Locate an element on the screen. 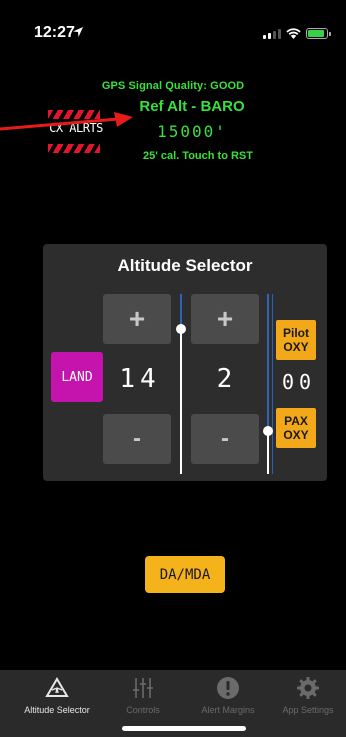 This screenshot has height=737, width=346. exclamation-circle-icon is located at coordinates (228, 688).